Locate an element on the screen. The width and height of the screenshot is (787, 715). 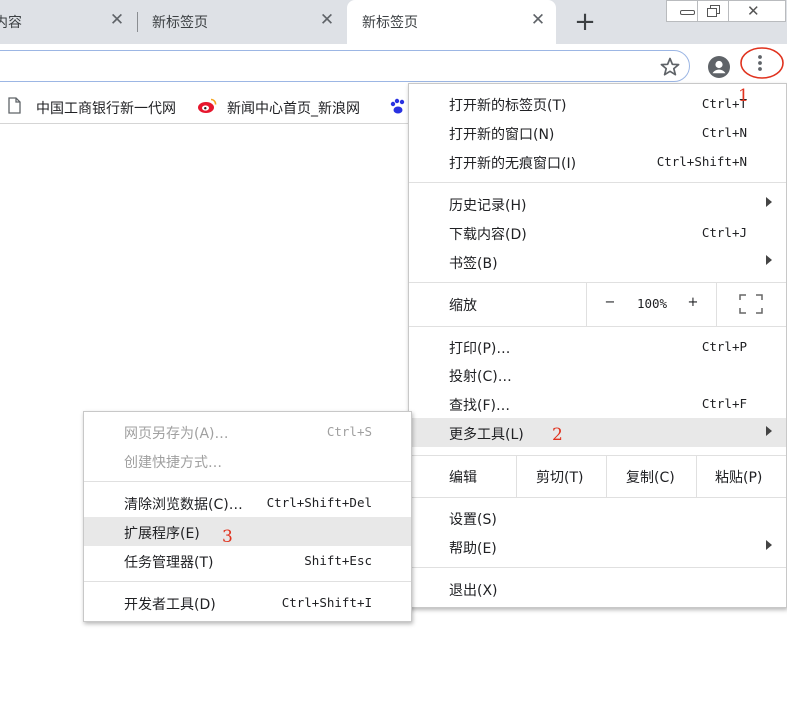
menu-item-new-tab: 打开新的标签页(T) Ctrl+T is located at coordinates (597, 103).